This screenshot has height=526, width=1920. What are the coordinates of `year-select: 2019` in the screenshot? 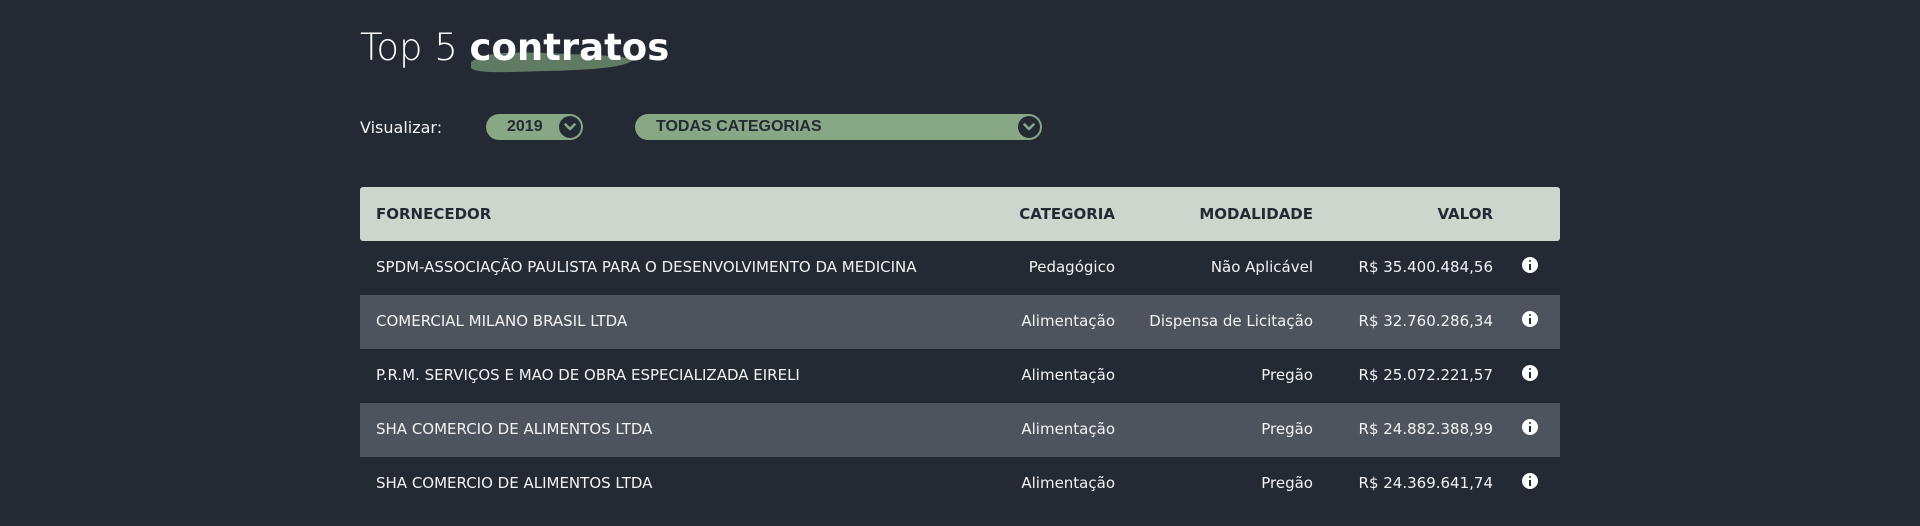 It's located at (534, 127).